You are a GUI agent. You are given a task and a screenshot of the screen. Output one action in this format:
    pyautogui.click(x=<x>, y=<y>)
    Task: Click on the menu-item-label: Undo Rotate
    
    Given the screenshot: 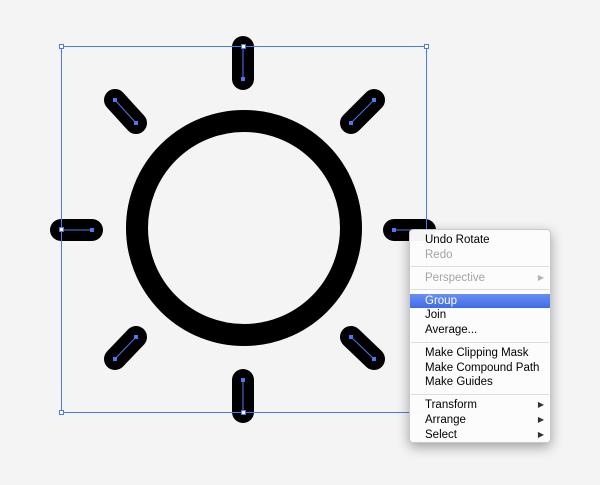 What is the action you would take?
    pyautogui.click(x=457, y=240)
    